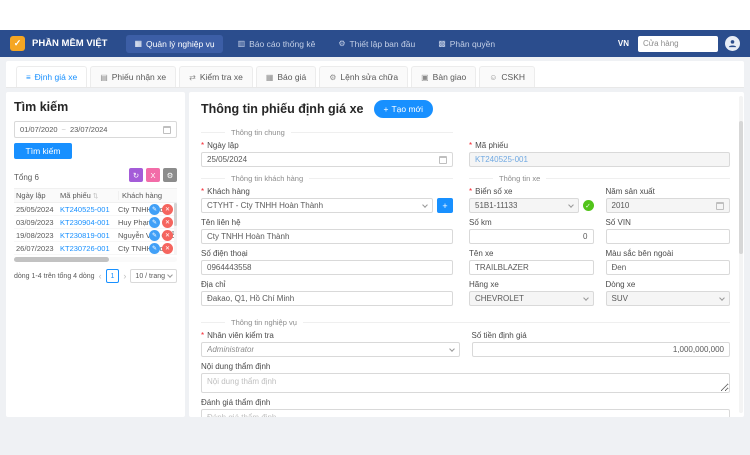  I want to click on tab-cskh: ☺ CSKH, so click(507, 76).